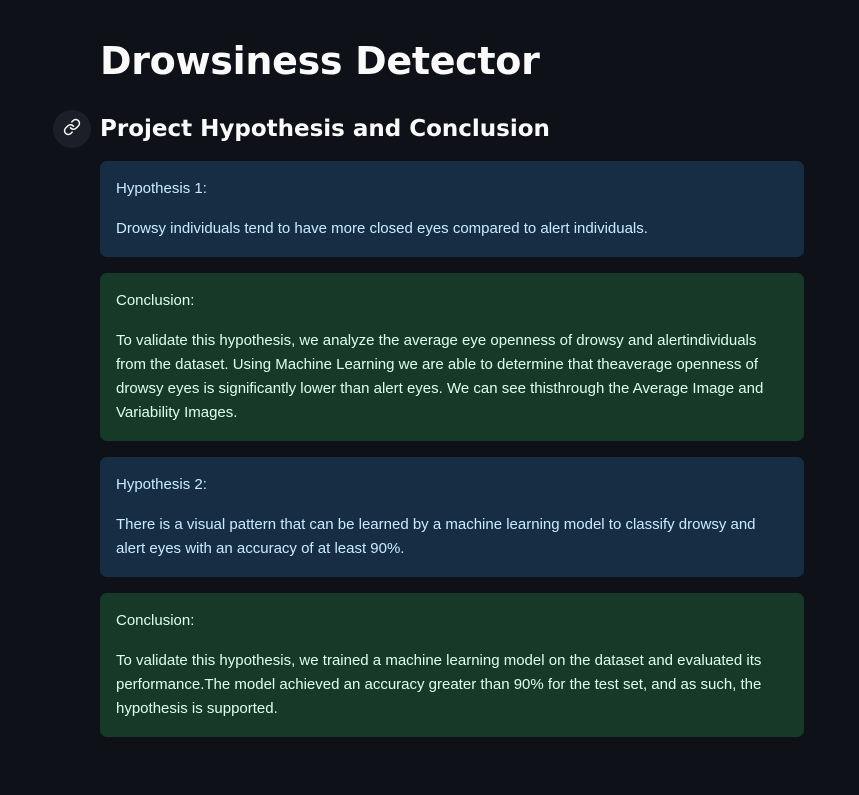 The image size is (859, 795). What do you see at coordinates (155, 620) in the screenshot?
I see `conclusion-2-label: Conclusion:` at bounding box center [155, 620].